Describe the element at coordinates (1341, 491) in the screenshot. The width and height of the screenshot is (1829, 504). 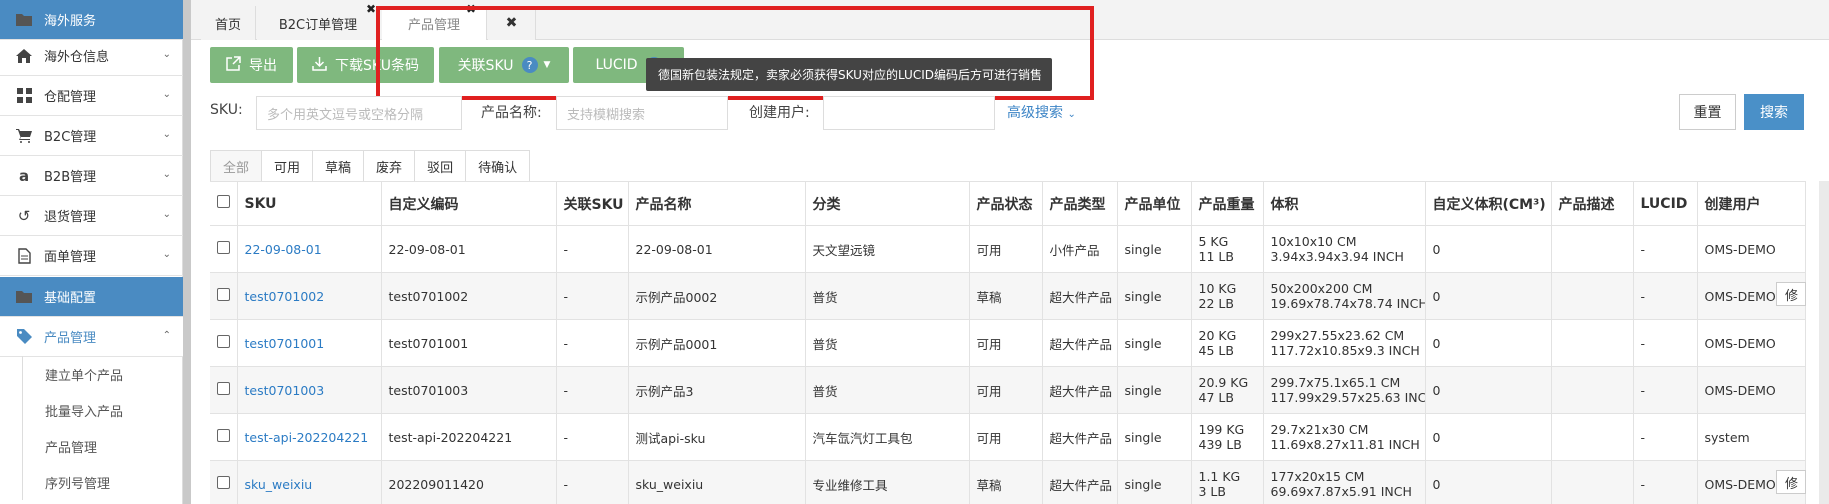
I see `volume-line: 69.69x7.87x5.91 INCH` at that location.